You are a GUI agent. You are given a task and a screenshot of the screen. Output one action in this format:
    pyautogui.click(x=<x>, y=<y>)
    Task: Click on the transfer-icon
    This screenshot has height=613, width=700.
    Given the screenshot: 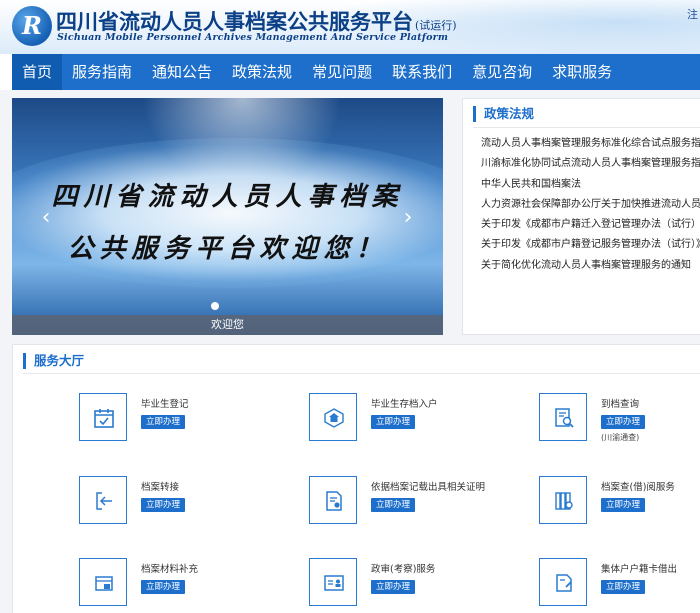 What is the action you would take?
    pyautogui.click(x=103, y=500)
    